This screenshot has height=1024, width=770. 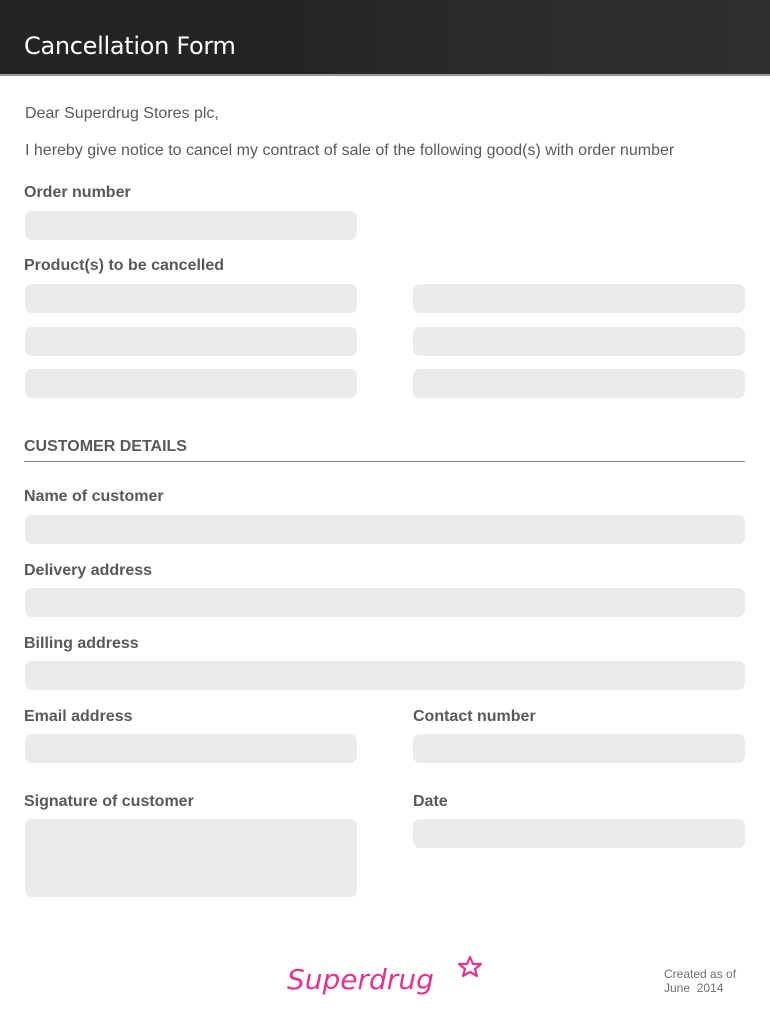 I want to click on email-field, so click(x=191, y=748).